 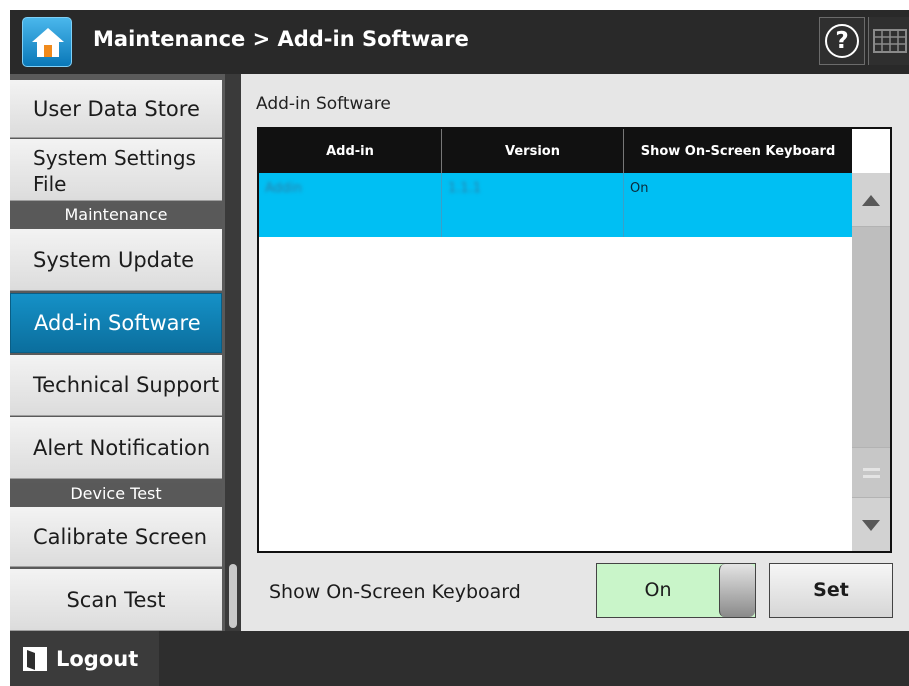 I want to click on sidebar-item-user-data-store: User Data Store, so click(x=116, y=109).